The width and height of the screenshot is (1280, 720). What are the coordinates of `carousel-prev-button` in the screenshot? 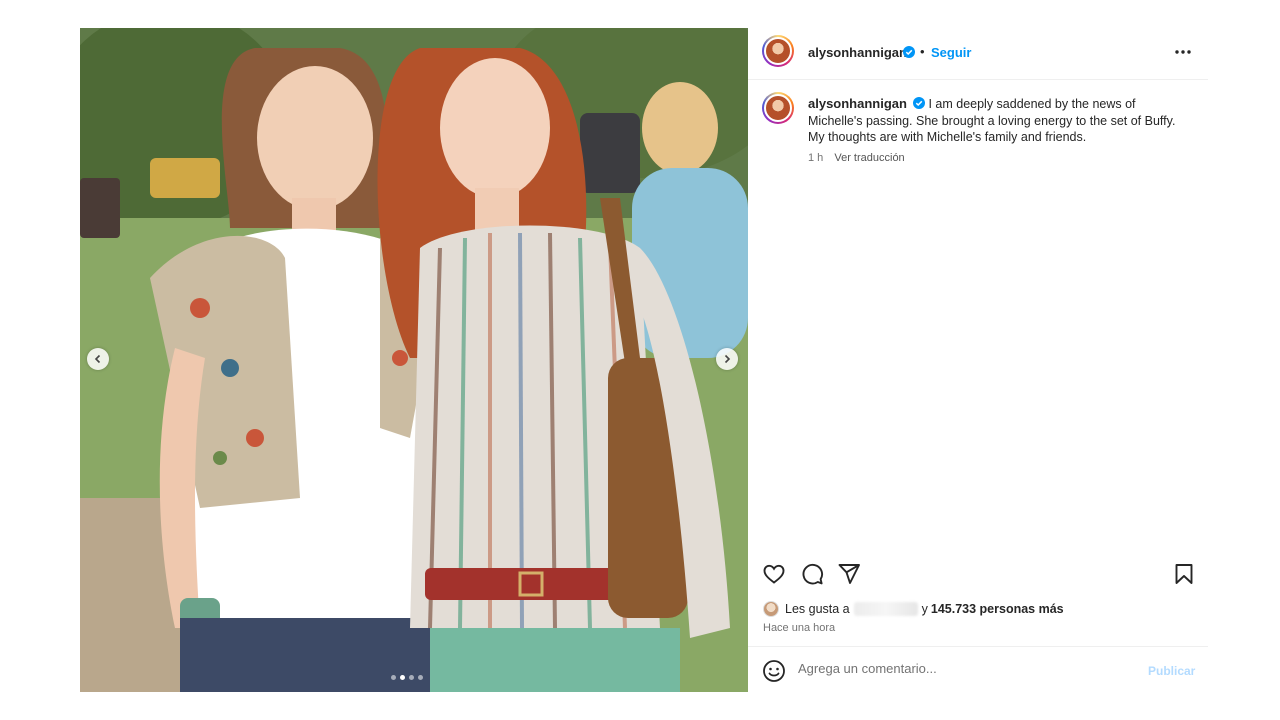 It's located at (98, 359).